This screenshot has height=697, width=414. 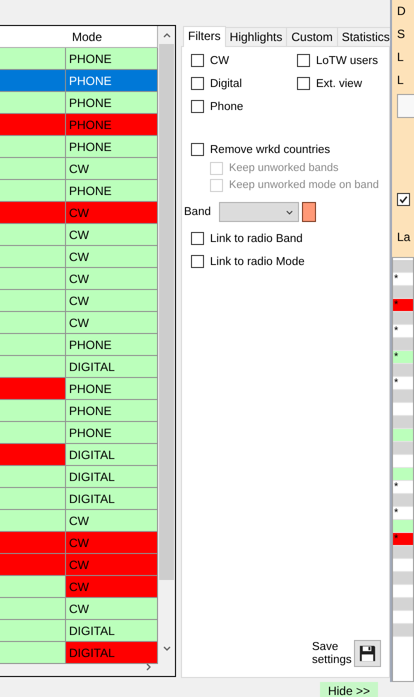 I want to click on tab: Highlights, so click(x=256, y=36).